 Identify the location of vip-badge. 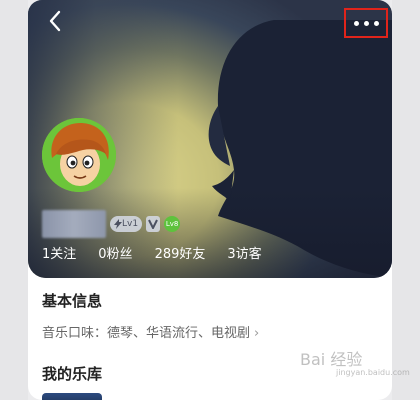
(153, 224).